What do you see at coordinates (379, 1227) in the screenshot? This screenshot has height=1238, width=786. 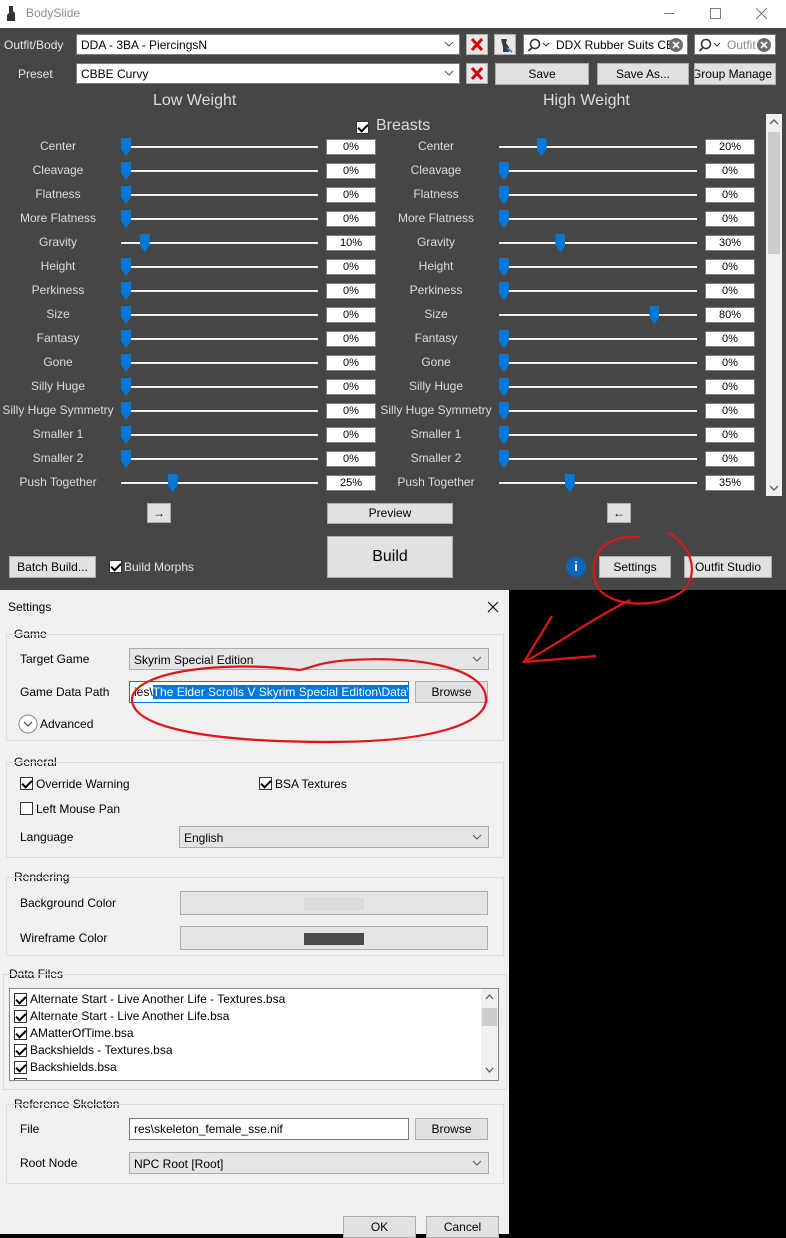 I see `ok-button: OK` at bounding box center [379, 1227].